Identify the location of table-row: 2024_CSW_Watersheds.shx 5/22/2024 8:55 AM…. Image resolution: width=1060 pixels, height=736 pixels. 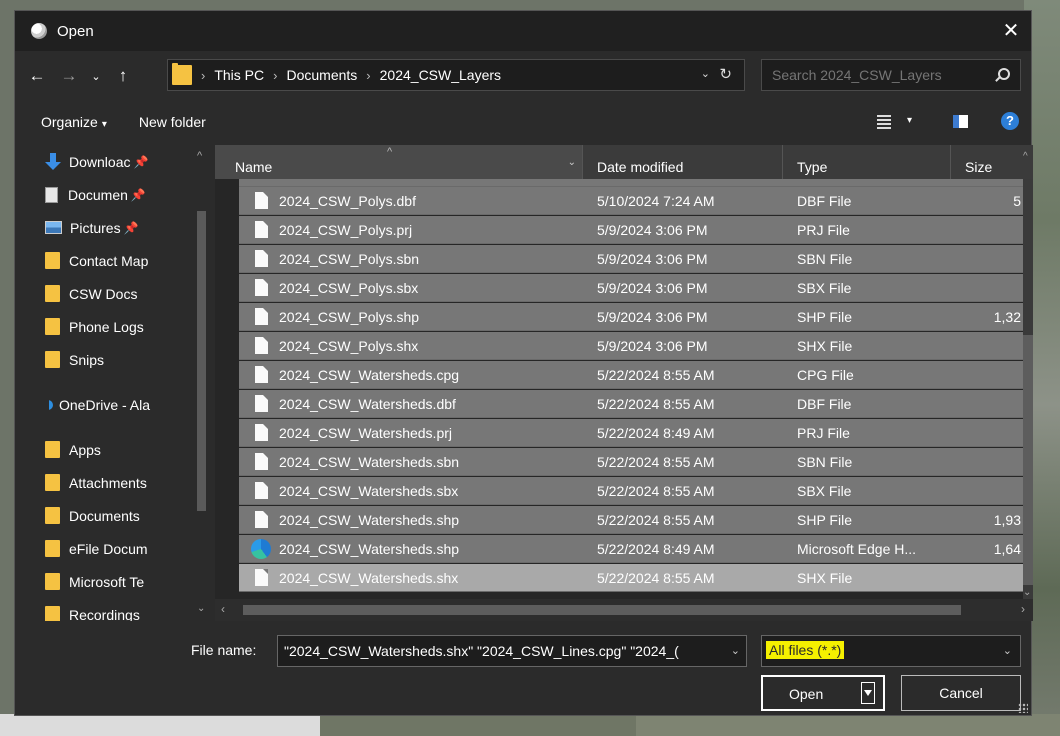
(631, 578).